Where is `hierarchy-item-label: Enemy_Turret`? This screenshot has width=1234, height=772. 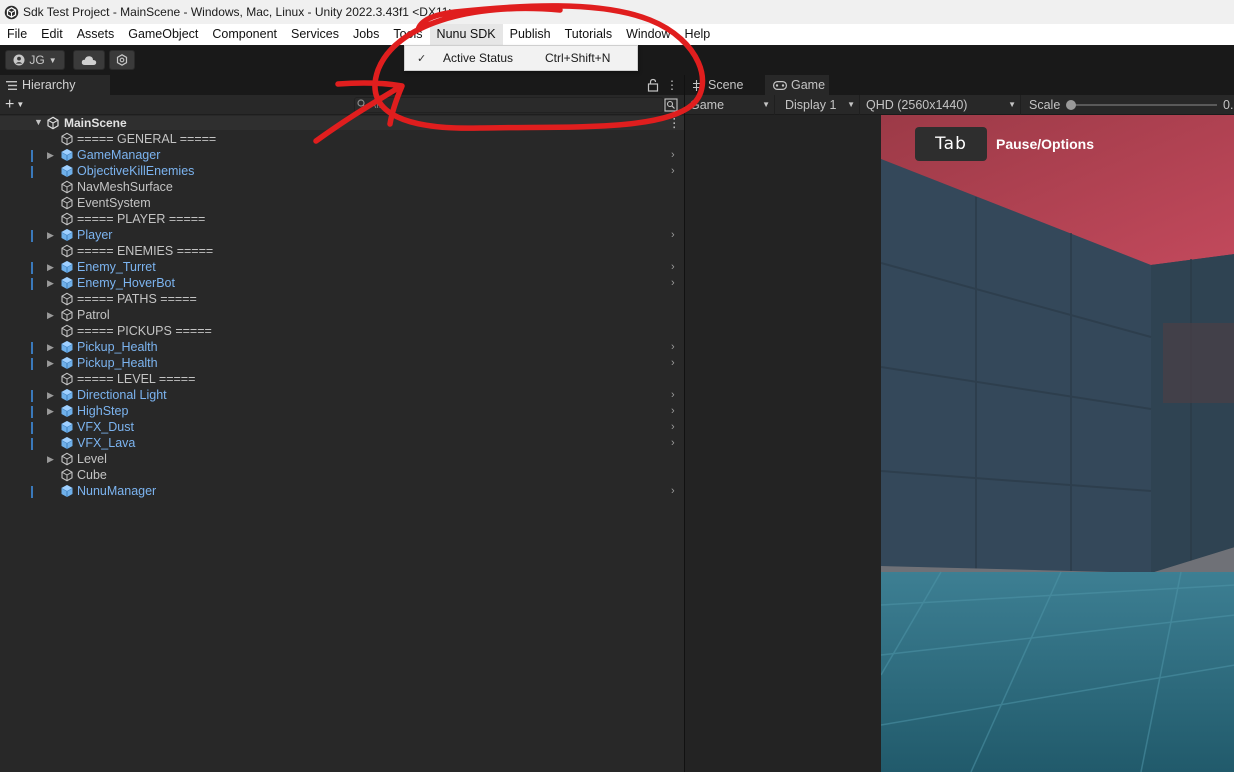 hierarchy-item-label: Enemy_Turret is located at coordinates (116, 267).